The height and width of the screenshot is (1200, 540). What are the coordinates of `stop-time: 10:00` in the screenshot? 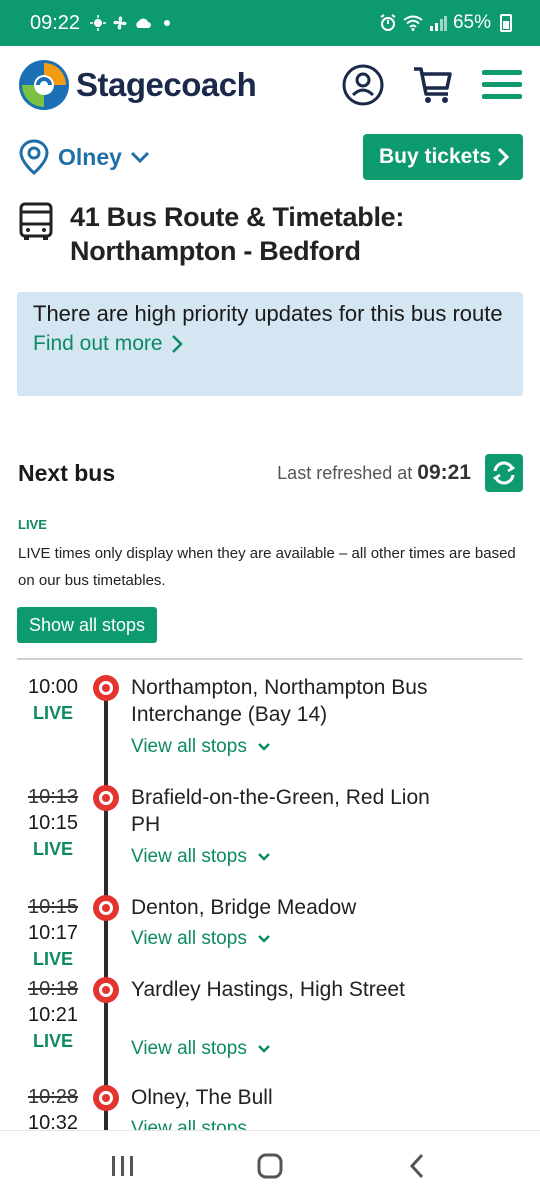 It's located at (53, 687).